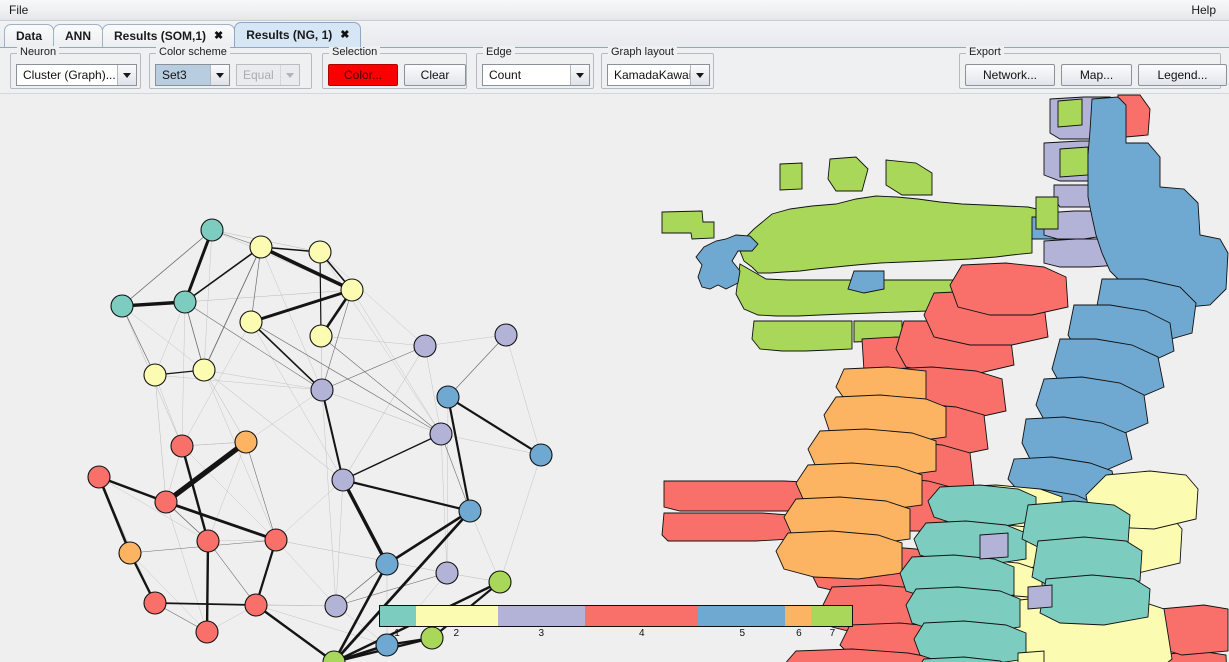 This screenshot has height=662, width=1229. Describe the element at coordinates (29, 35) in the screenshot. I see `tab-data: Data` at that location.